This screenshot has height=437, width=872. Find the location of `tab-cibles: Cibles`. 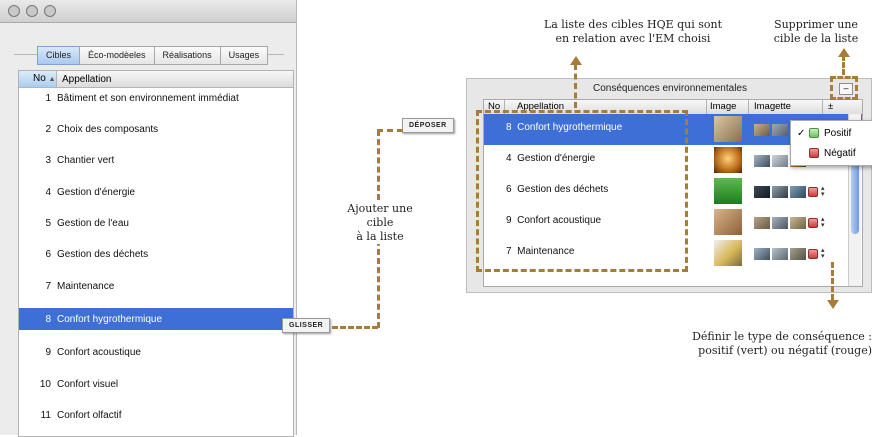

tab-cibles: Cibles is located at coordinates (59, 55).